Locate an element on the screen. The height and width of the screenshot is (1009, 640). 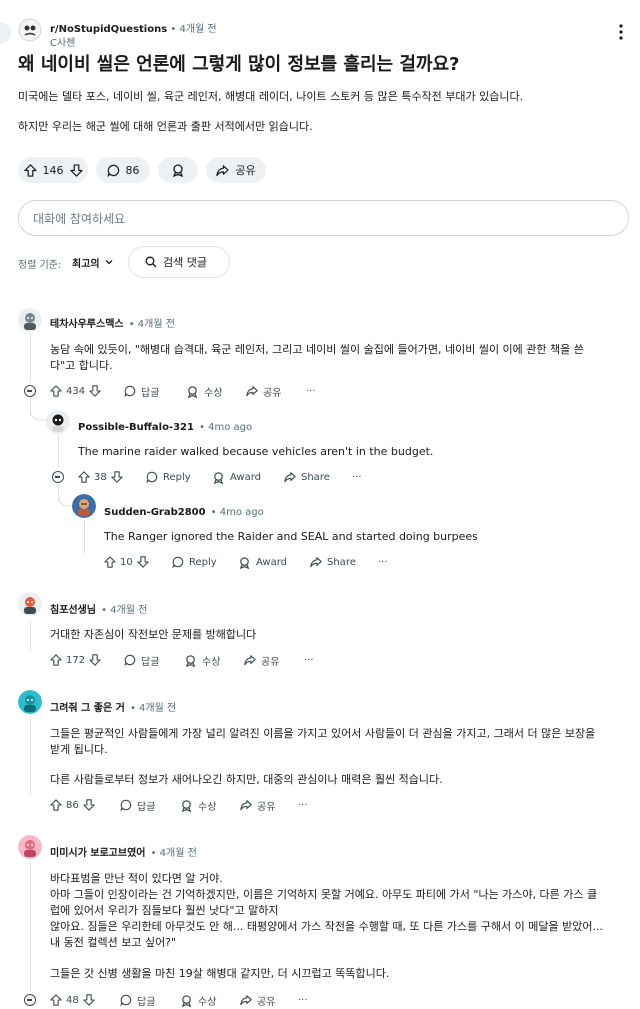
comment-author: Sudden-Grab2800 is located at coordinates (155, 512).